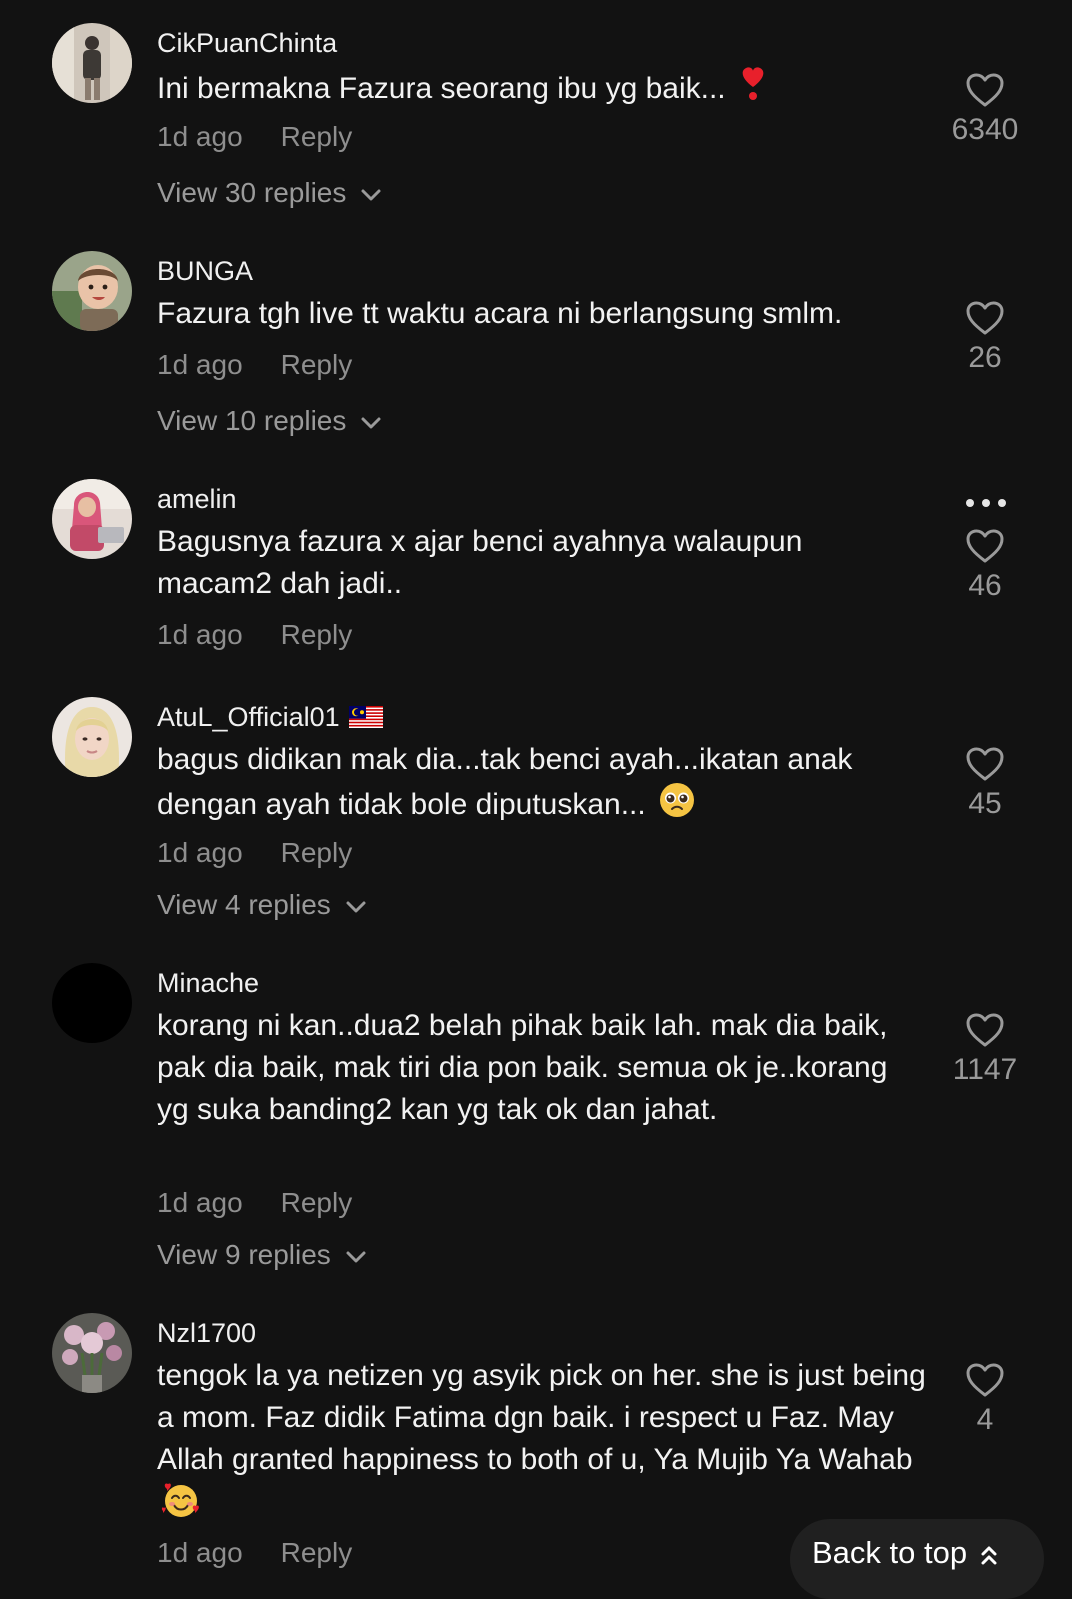  Describe the element at coordinates (985, 338) in the screenshot. I see `like-column: 26` at that location.